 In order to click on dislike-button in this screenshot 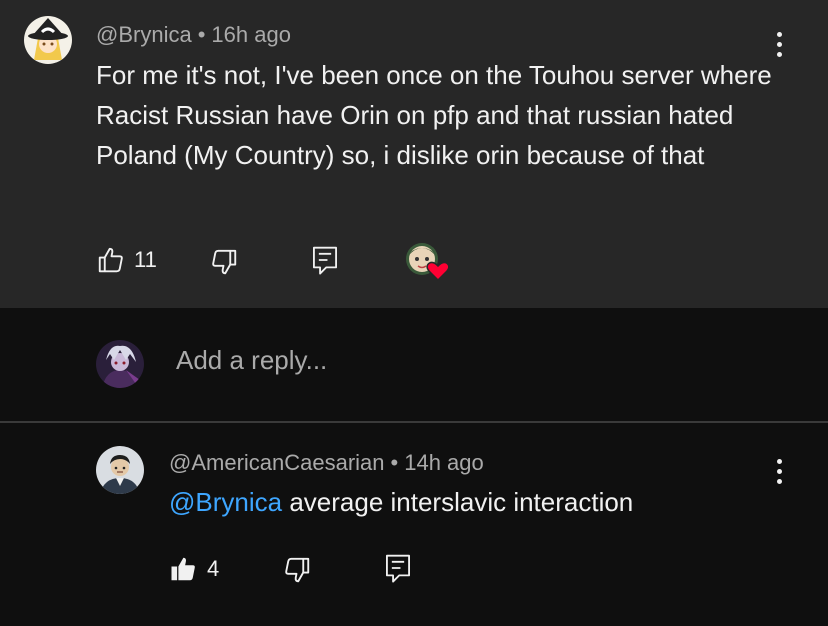, I will do `click(224, 262)`.